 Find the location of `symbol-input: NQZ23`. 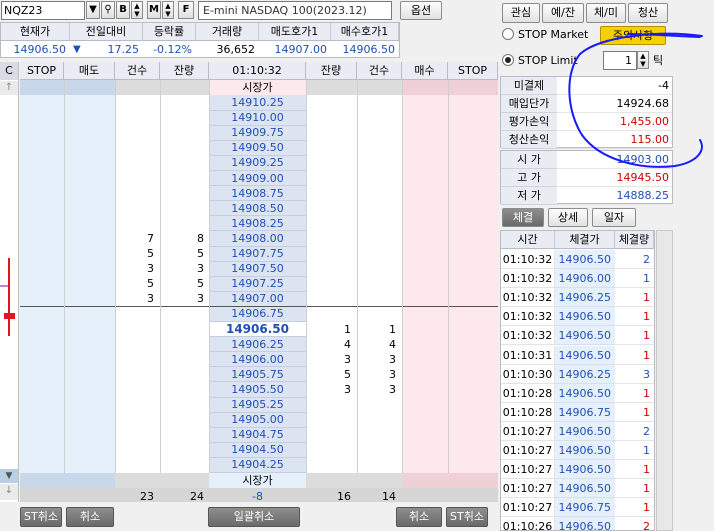

symbol-input: NQZ23 is located at coordinates (43, 10).